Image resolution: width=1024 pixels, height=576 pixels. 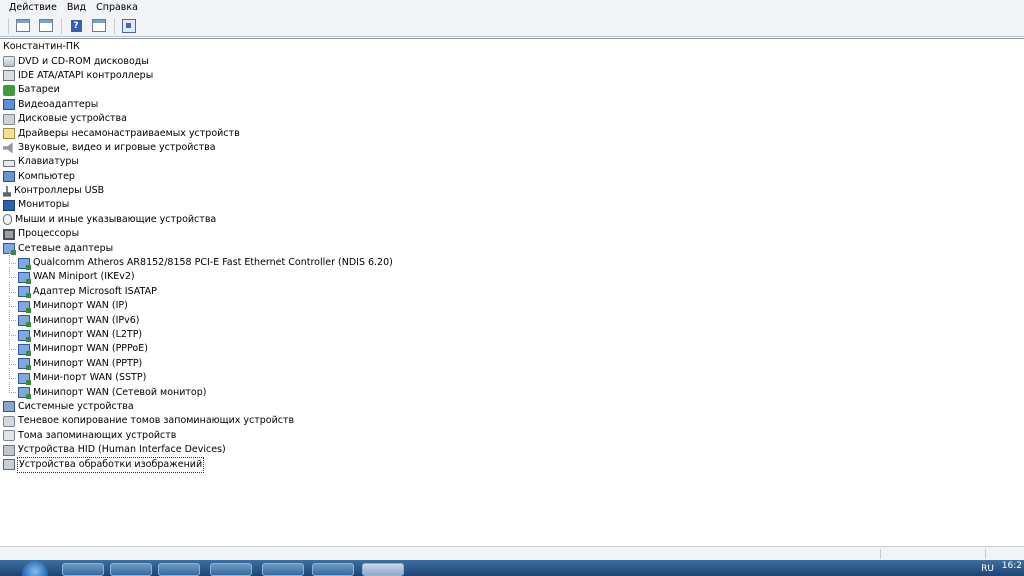 I want to click on network-adapter-label: Адаптер Microsoft ISATAP, so click(x=95, y=291).